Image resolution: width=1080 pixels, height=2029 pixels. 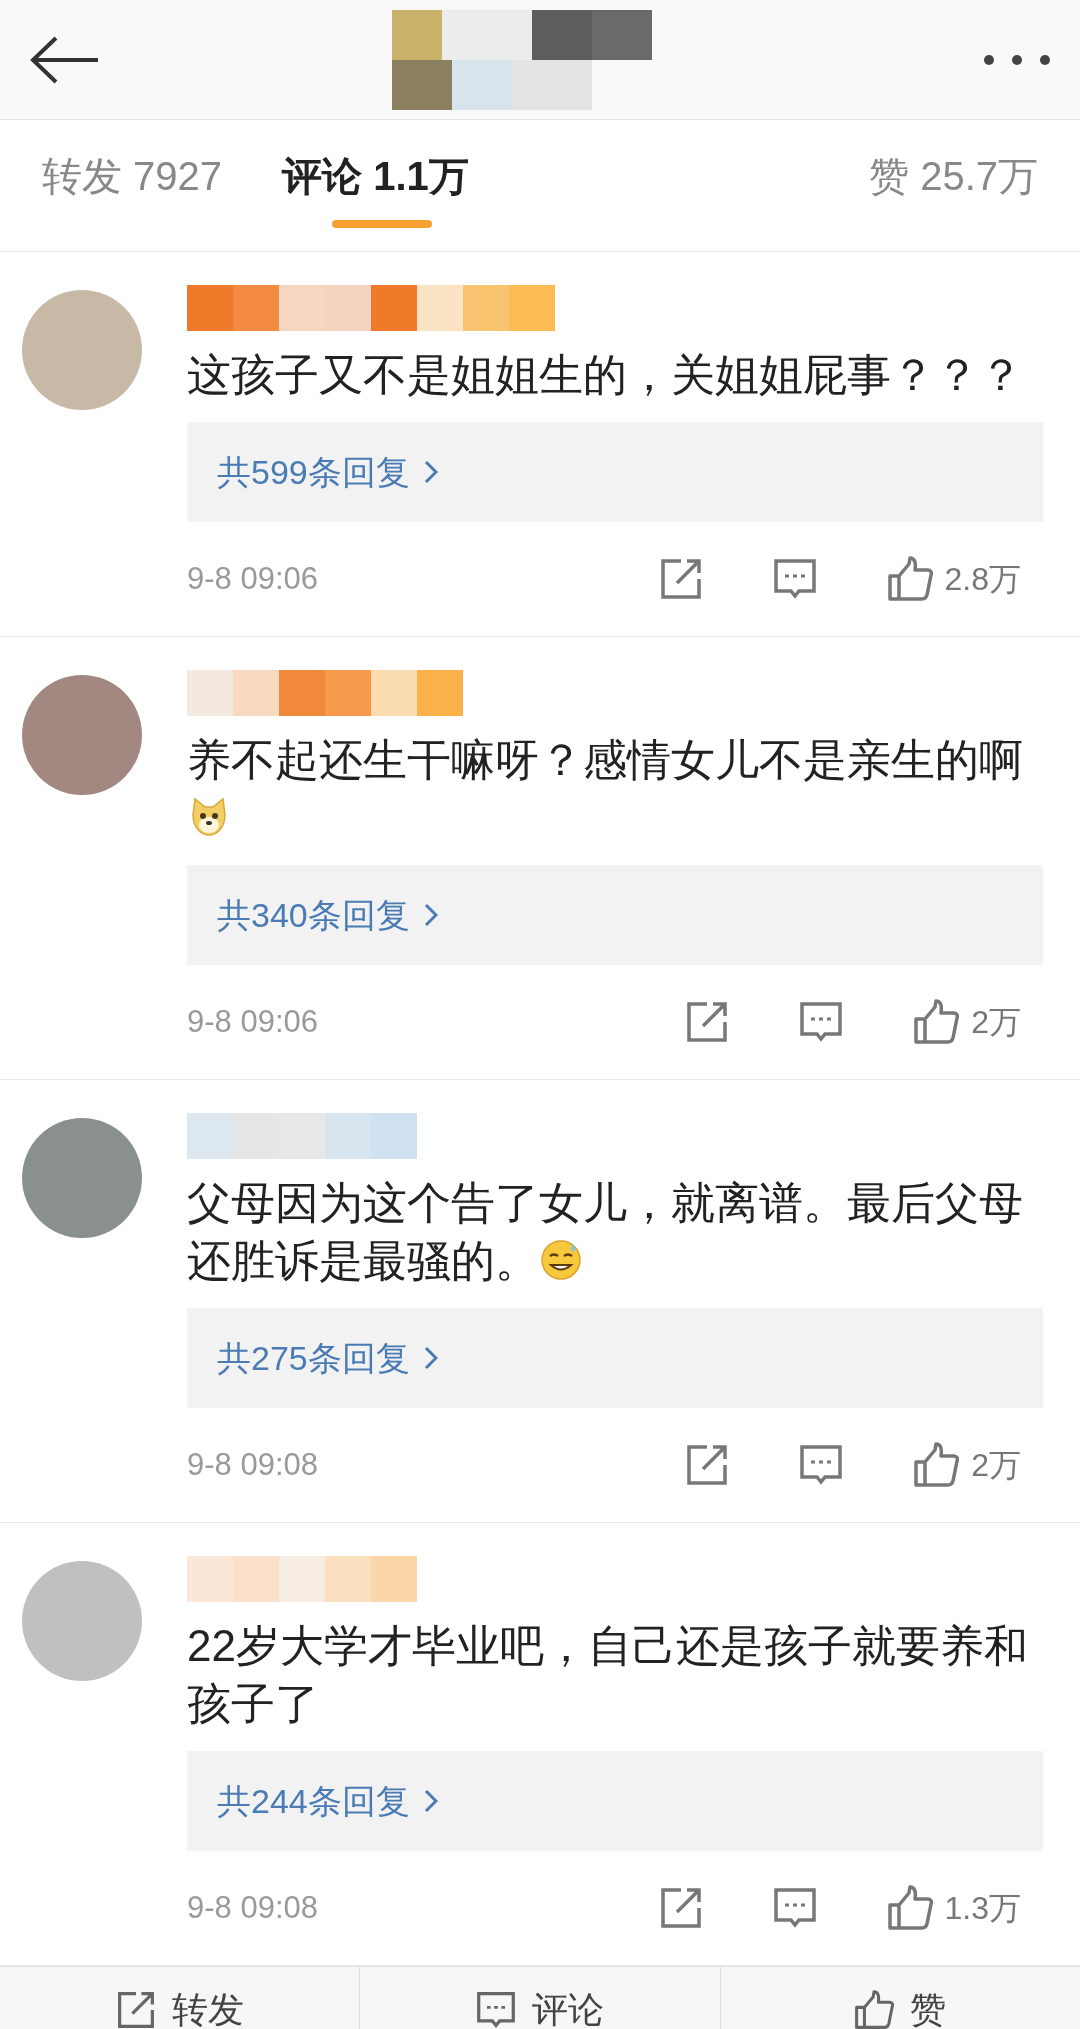 I want to click on replies-link: 共244条回复, so click(x=615, y=1801).